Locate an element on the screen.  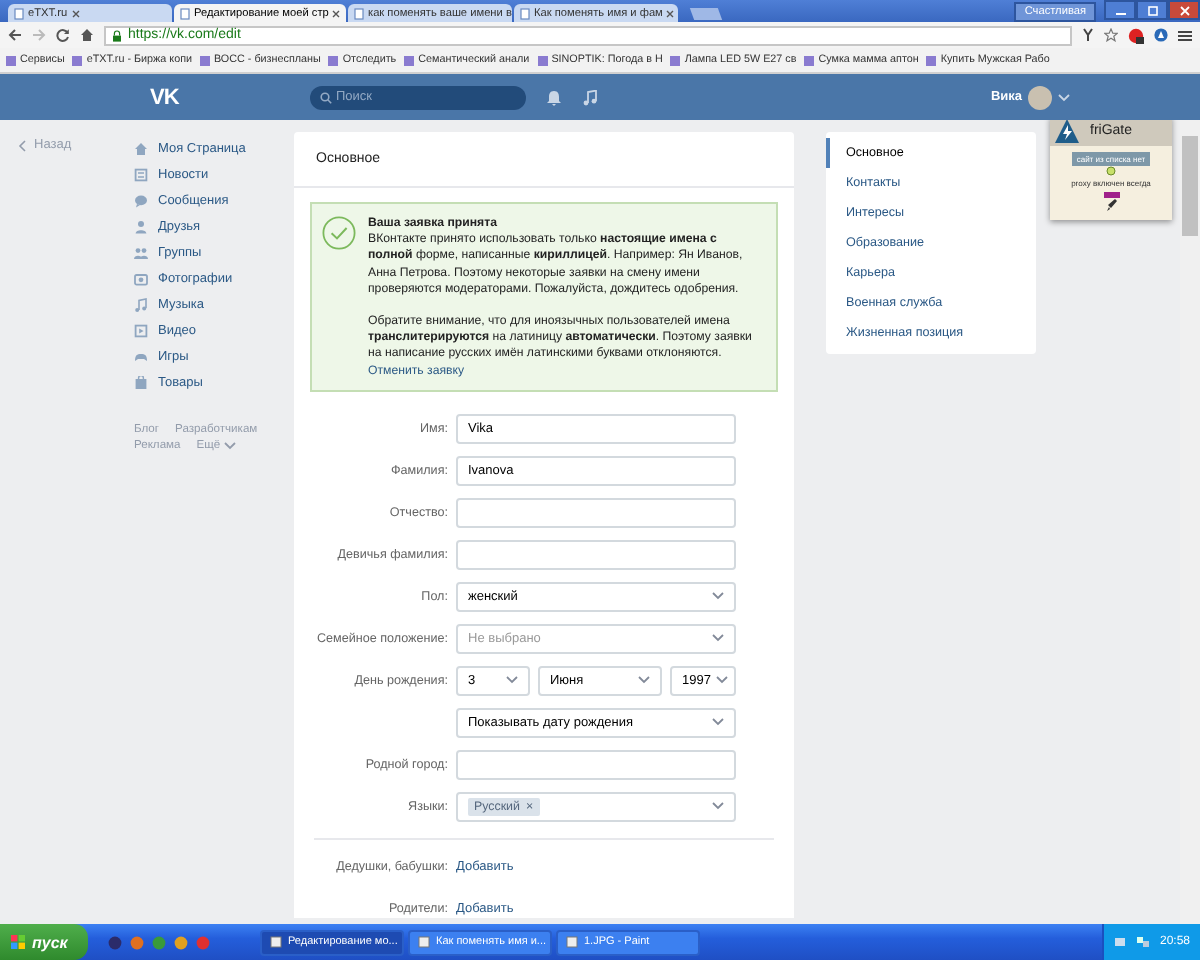
avatar is located at coordinates (1040, 97).